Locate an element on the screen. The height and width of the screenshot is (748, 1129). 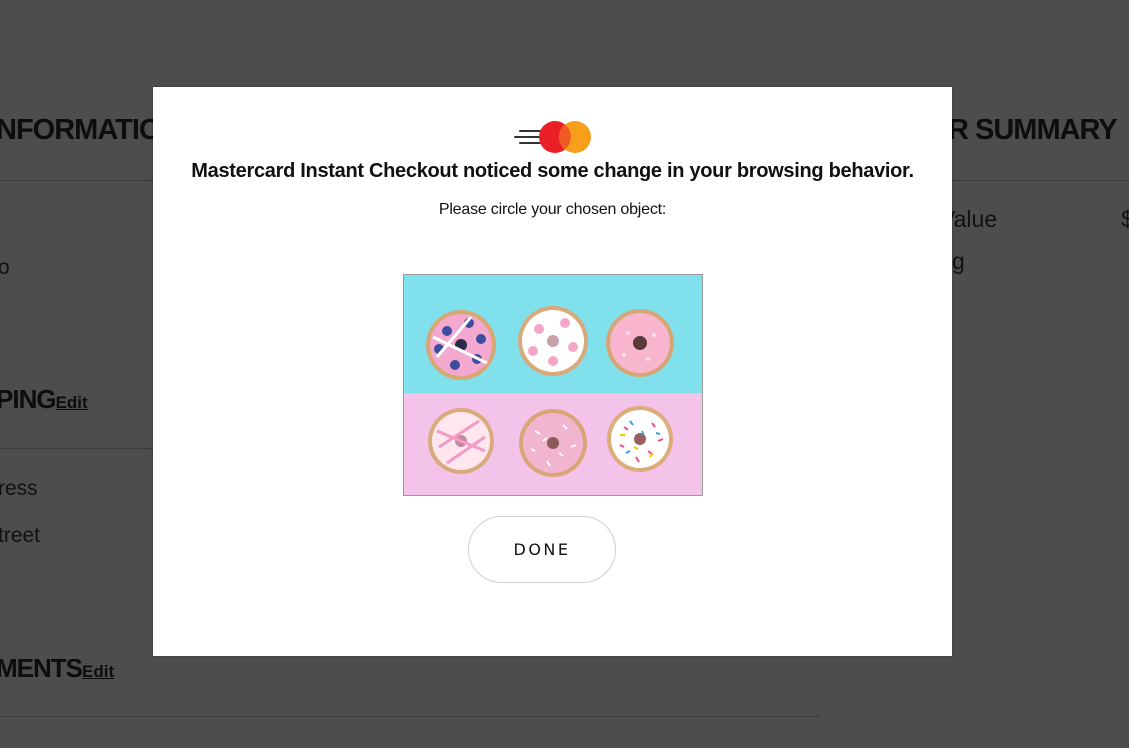
speed-lines-icon is located at coordinates (528, 137).